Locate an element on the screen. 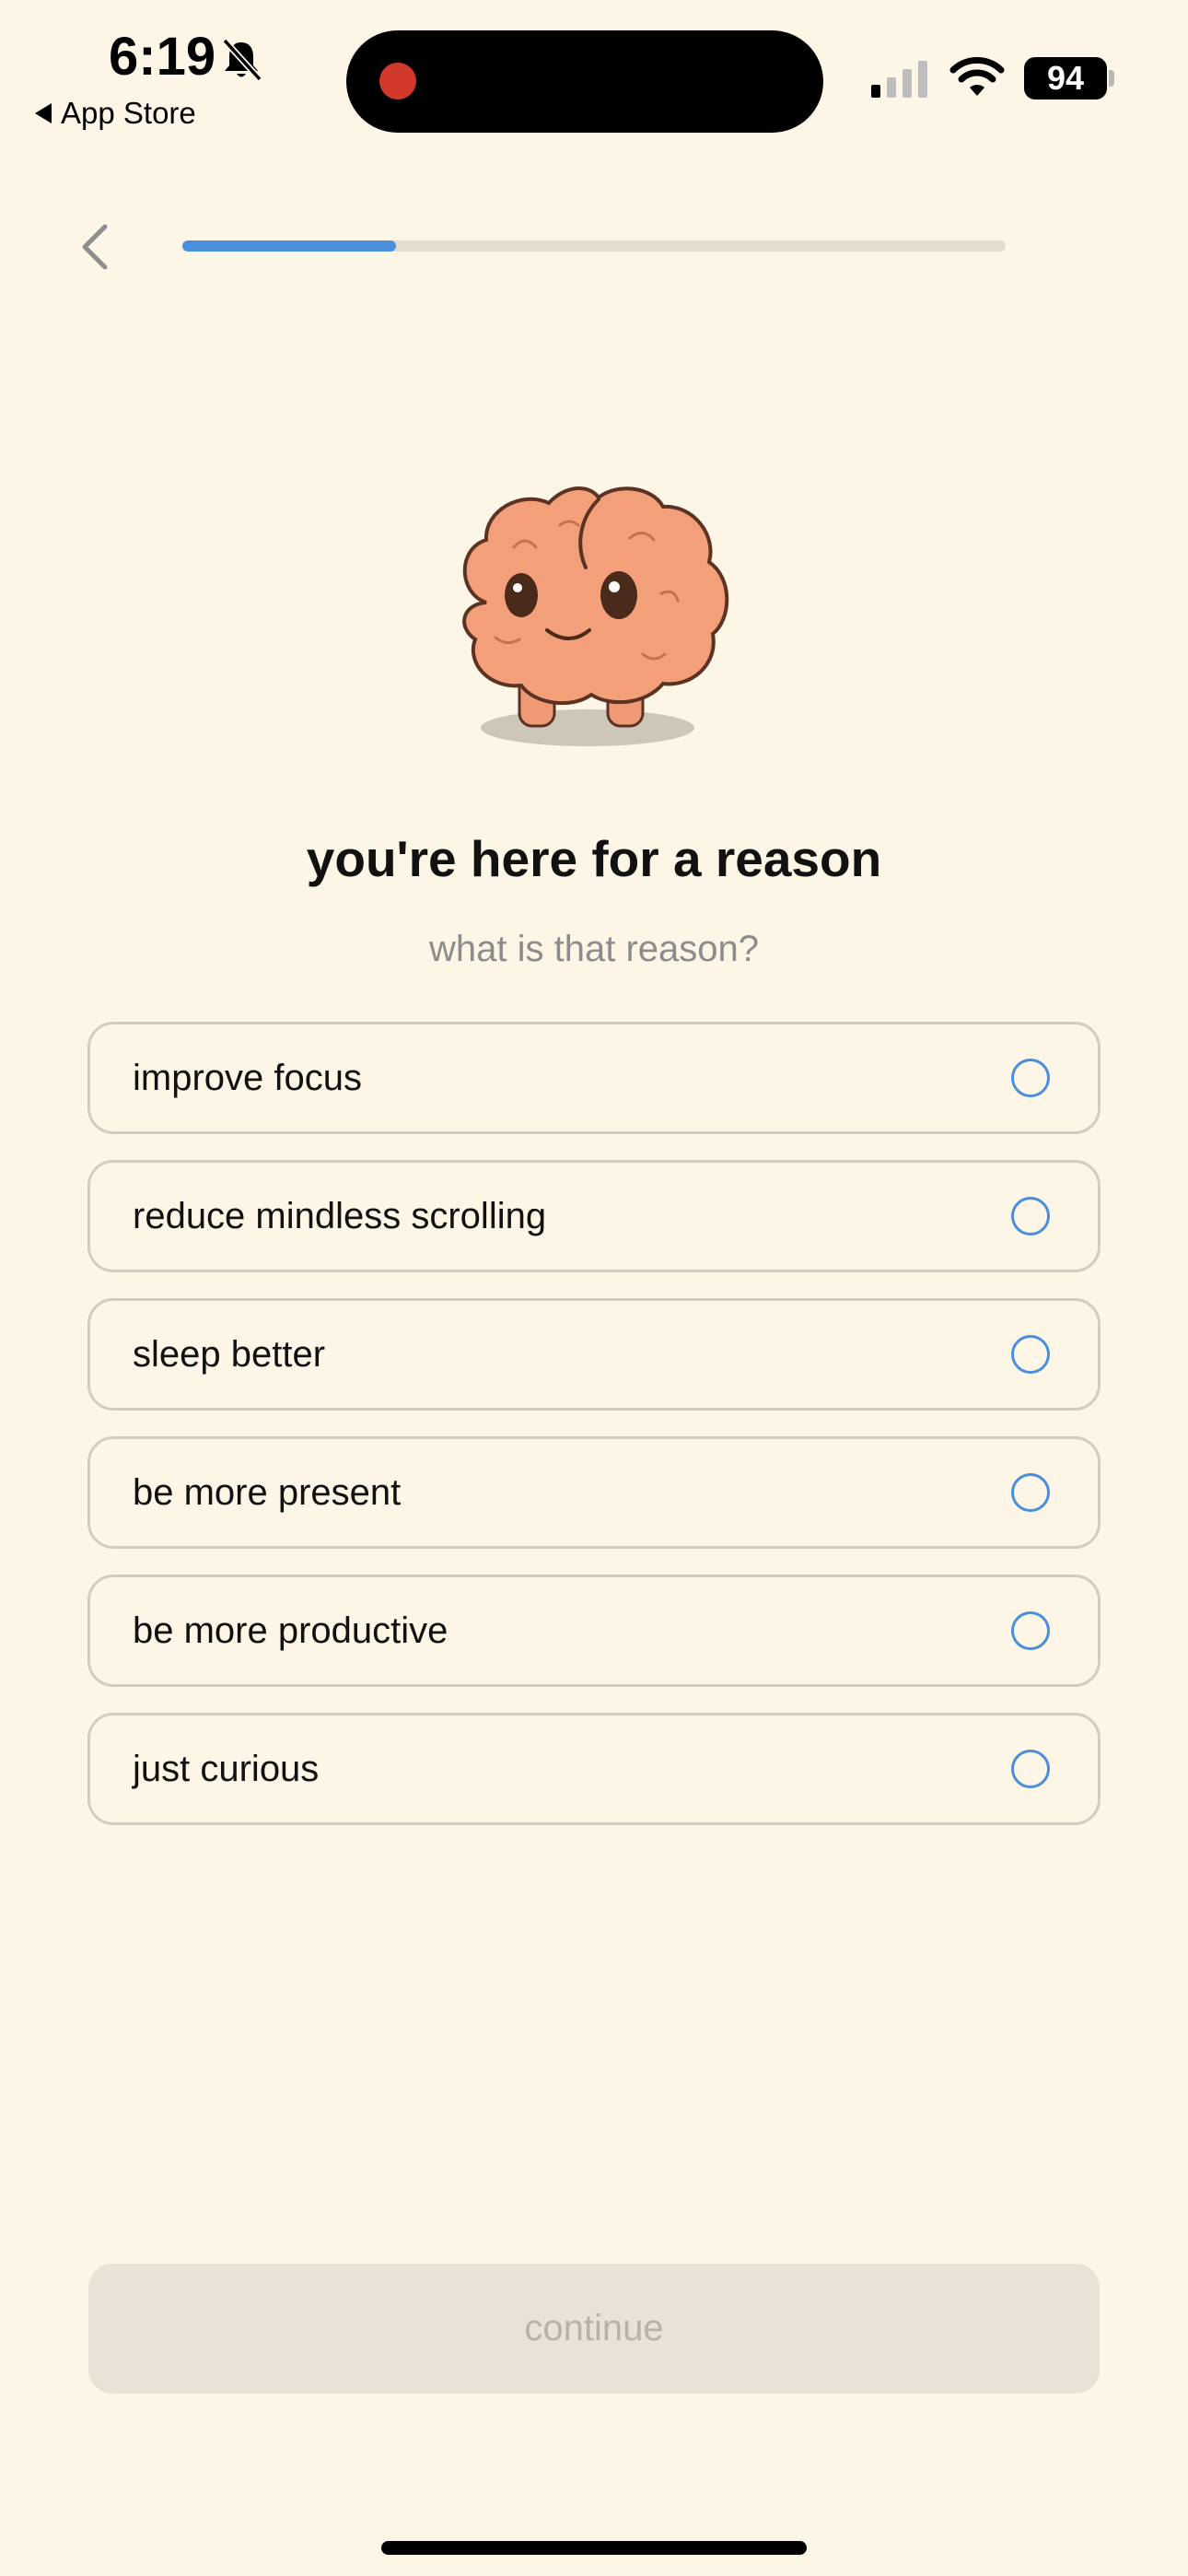  status-time: 6:19 is located at coordinates (162, 57).